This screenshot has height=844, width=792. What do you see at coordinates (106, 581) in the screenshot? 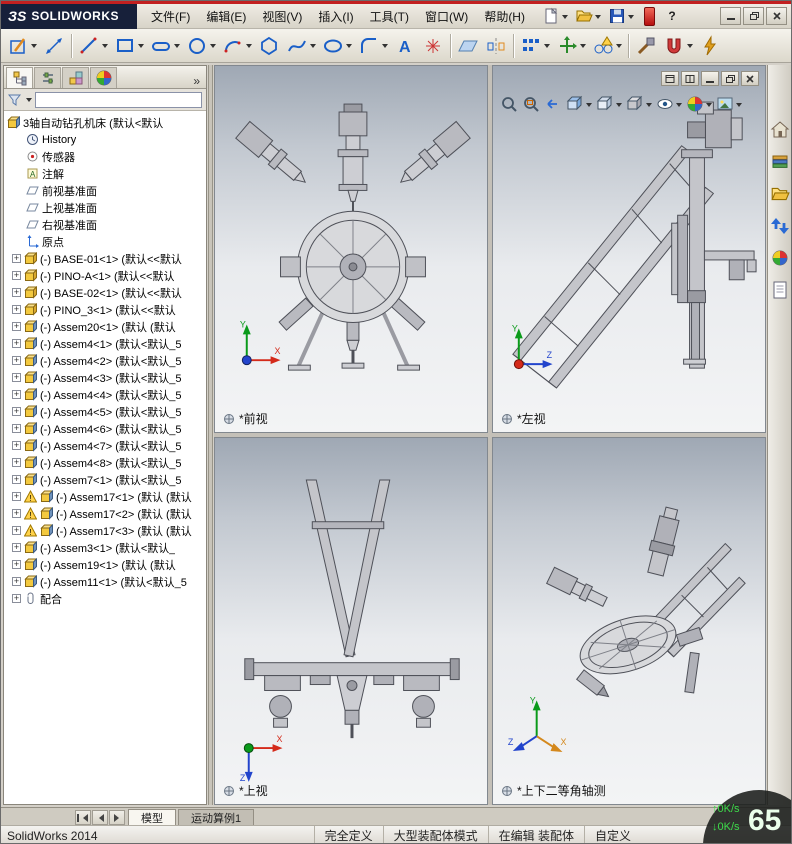
I see `tree-item: + (-) Assem11<1> (默认<默认_5` at bounding box center [106, 581].